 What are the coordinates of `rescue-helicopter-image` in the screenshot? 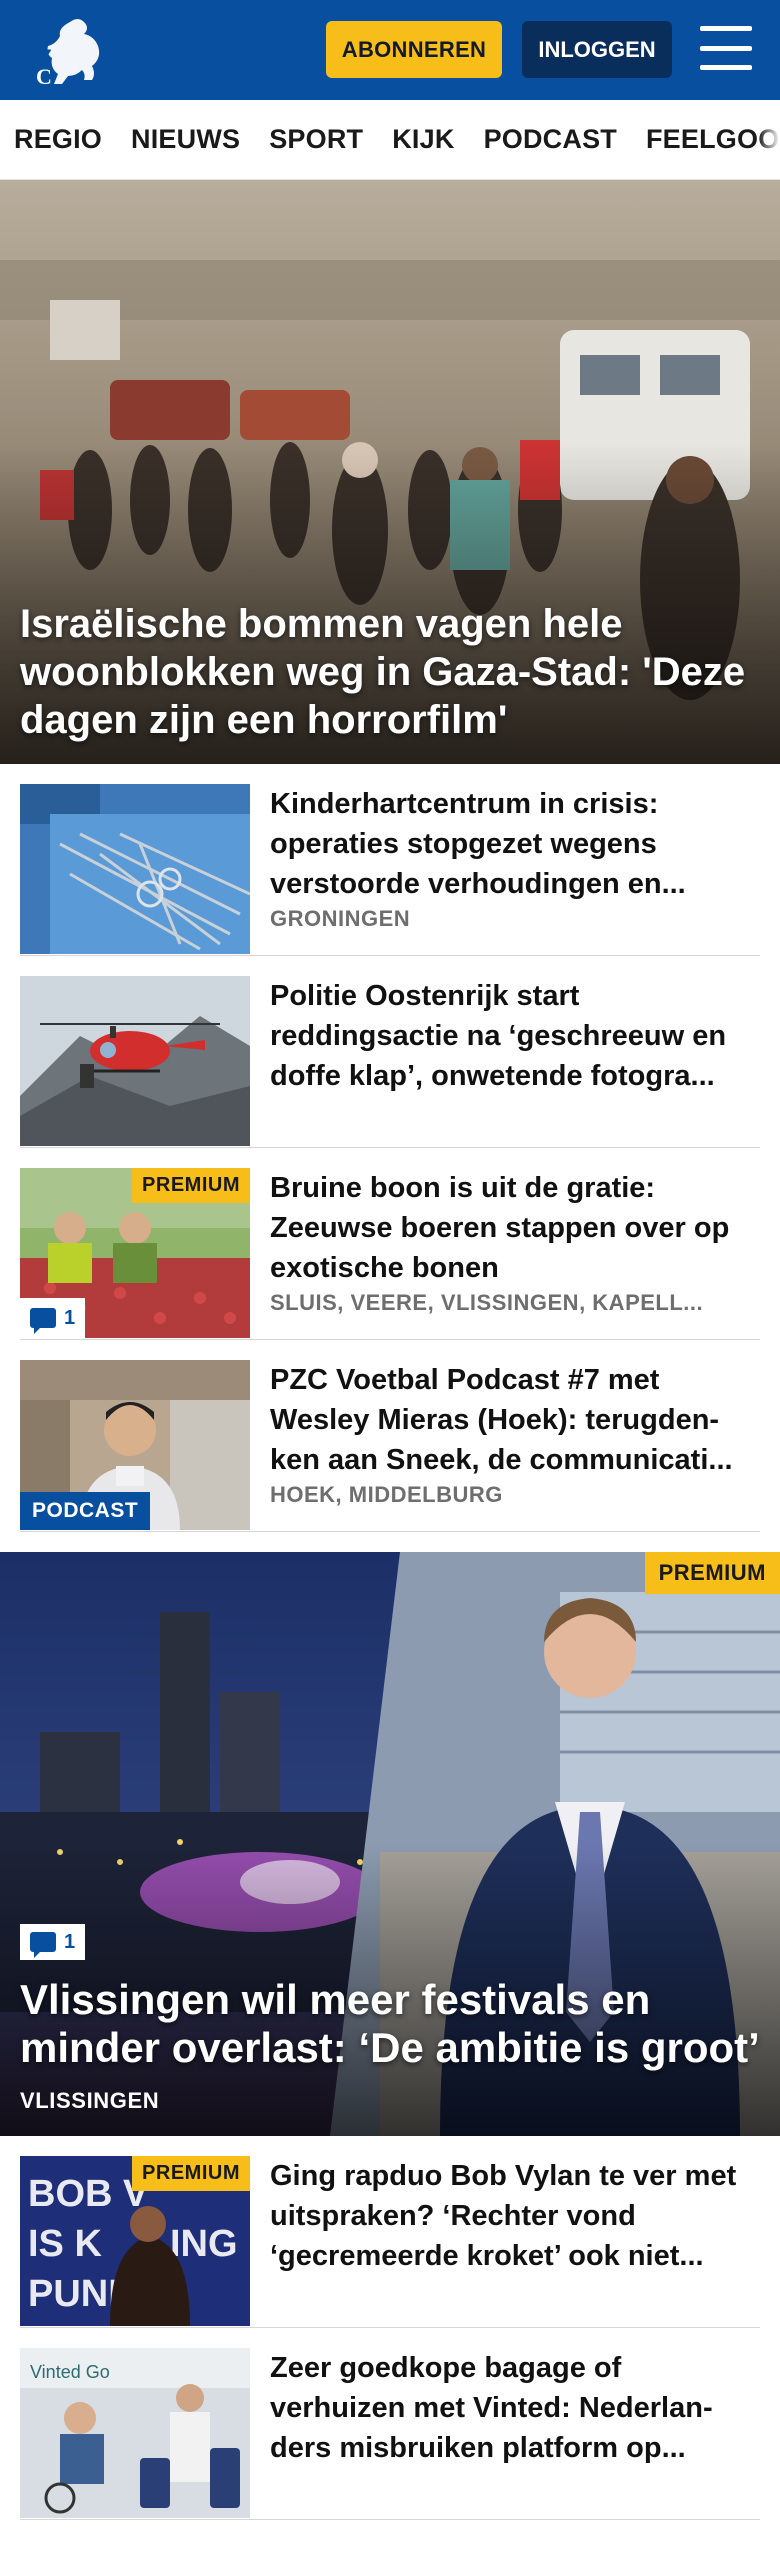 It's located at (135, 1061).